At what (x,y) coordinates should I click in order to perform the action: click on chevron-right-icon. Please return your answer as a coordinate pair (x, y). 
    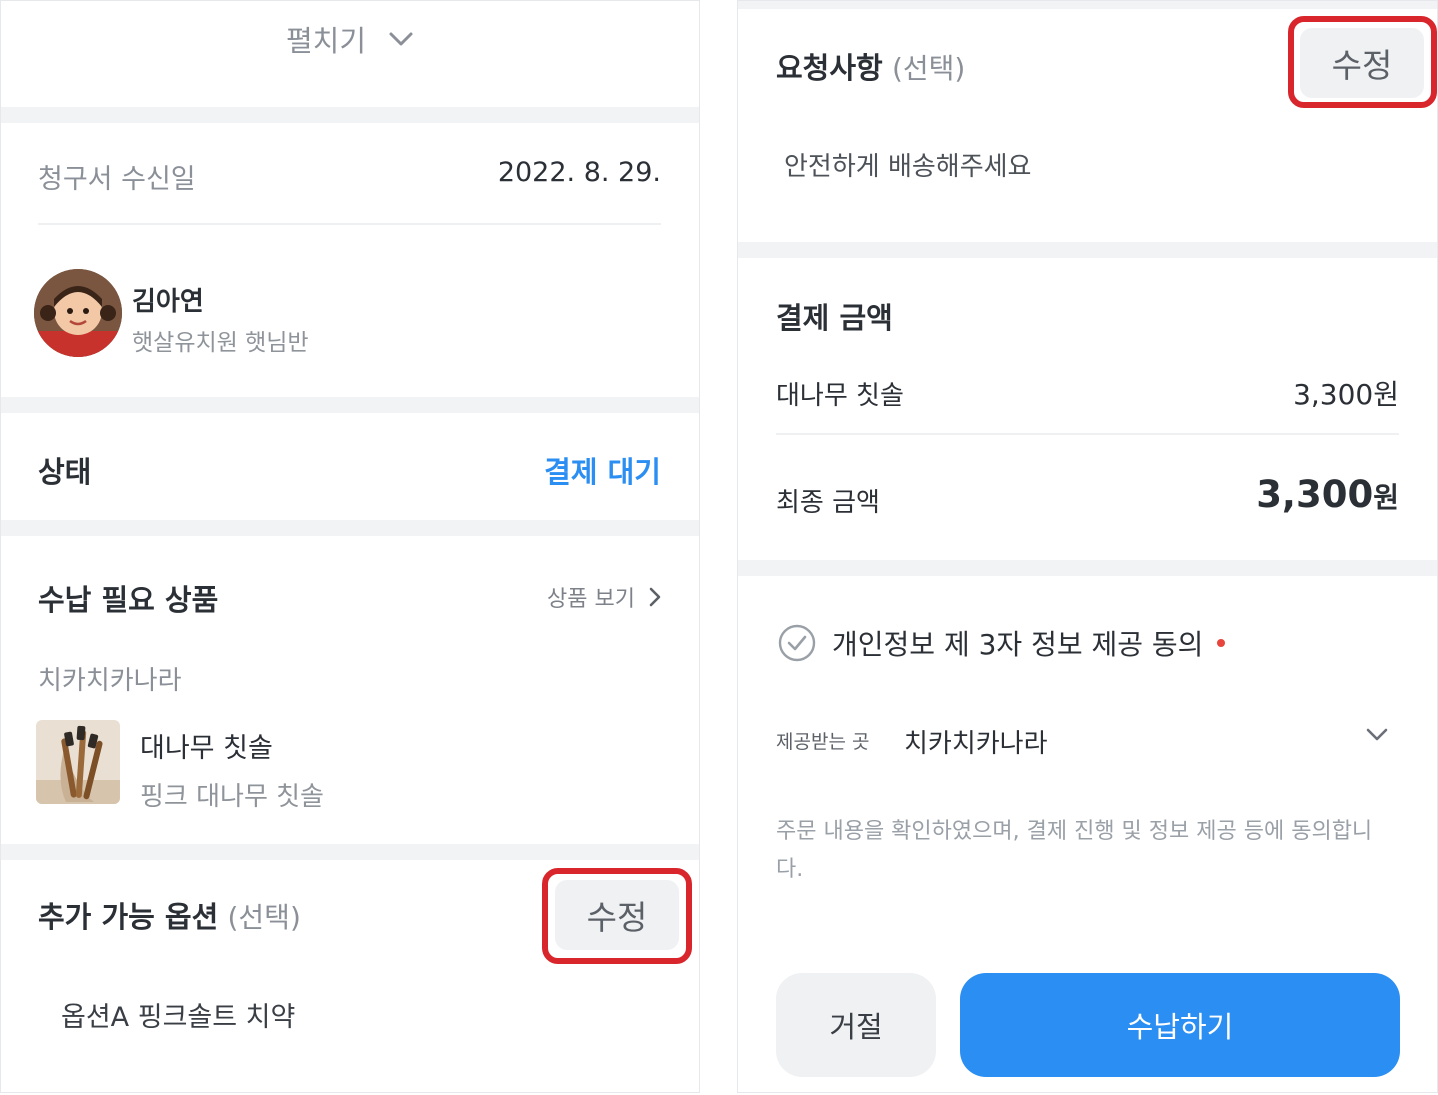
    Looking at the image, I should click on (655, 597).